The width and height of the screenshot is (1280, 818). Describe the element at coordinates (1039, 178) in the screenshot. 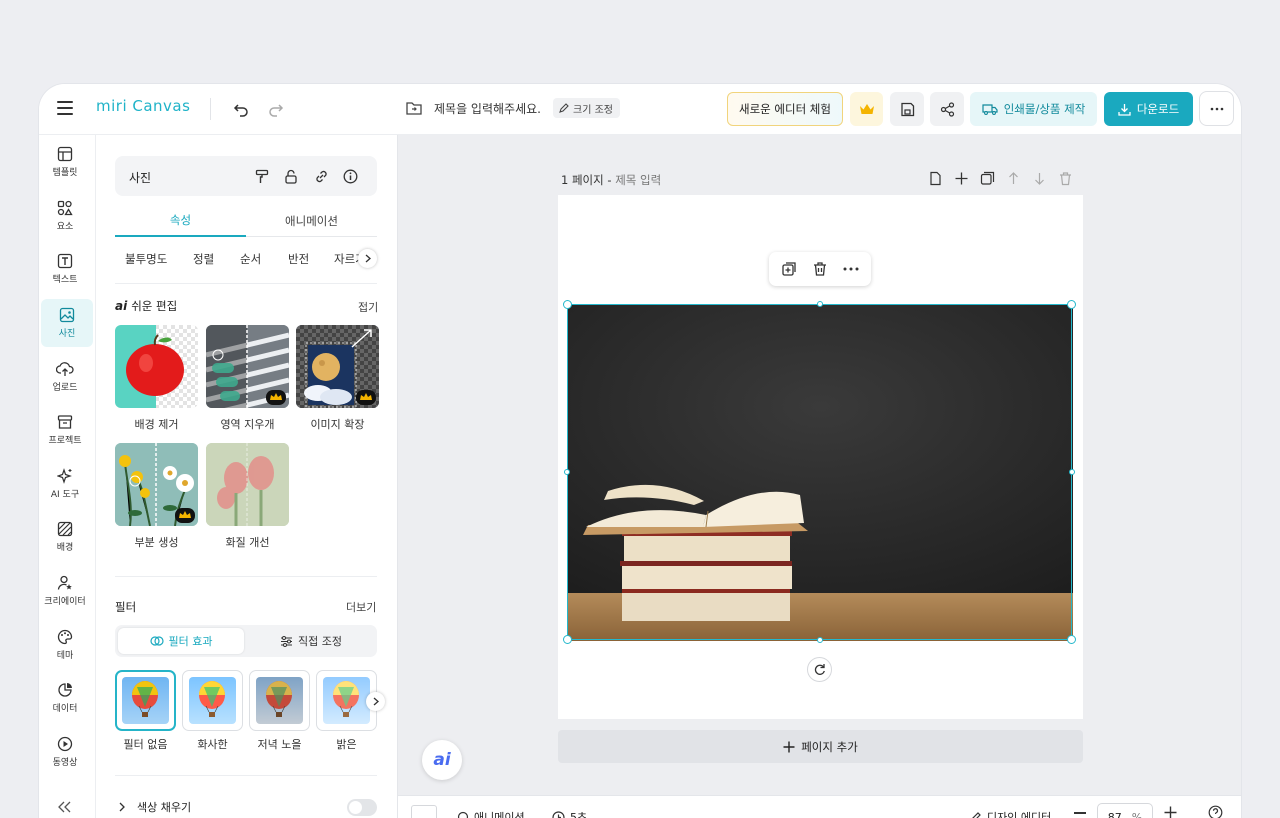

I see `move-page-down-icon` at that location.